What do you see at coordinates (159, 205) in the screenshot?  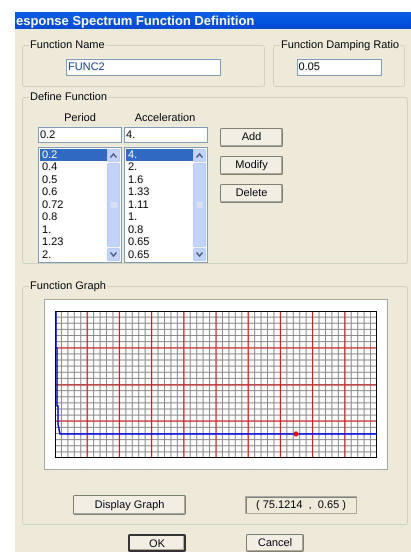 I see `list-item: 1.11` at bounding box center [159, 205].